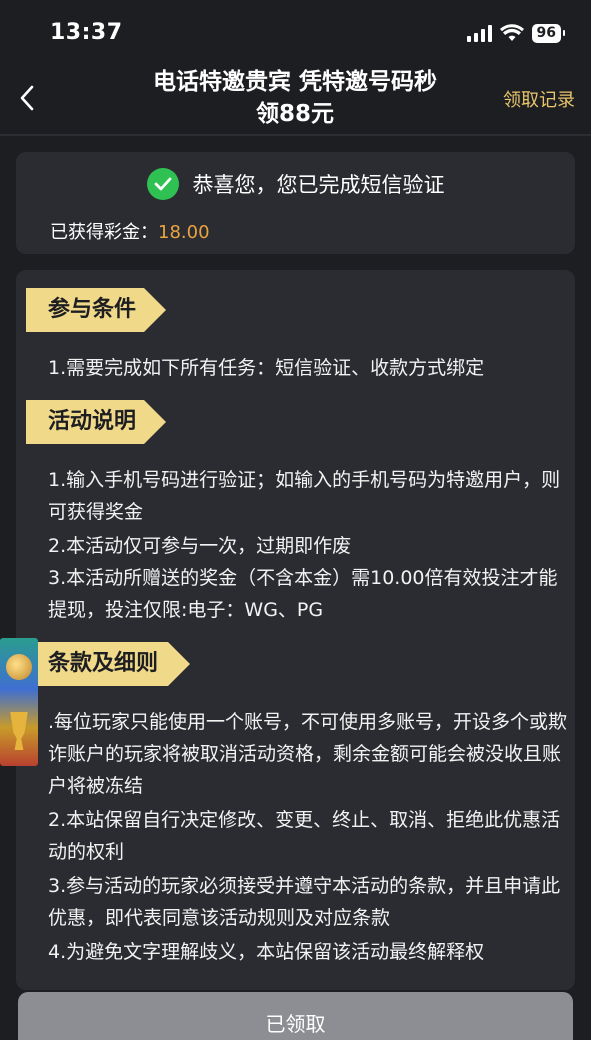 Image resolution: width=591 pixels, height=1040 pixels. Describe the element at coordinates (104, 232) in the screenshot. I see `bonus-label: 已获得彩金：` at that location.